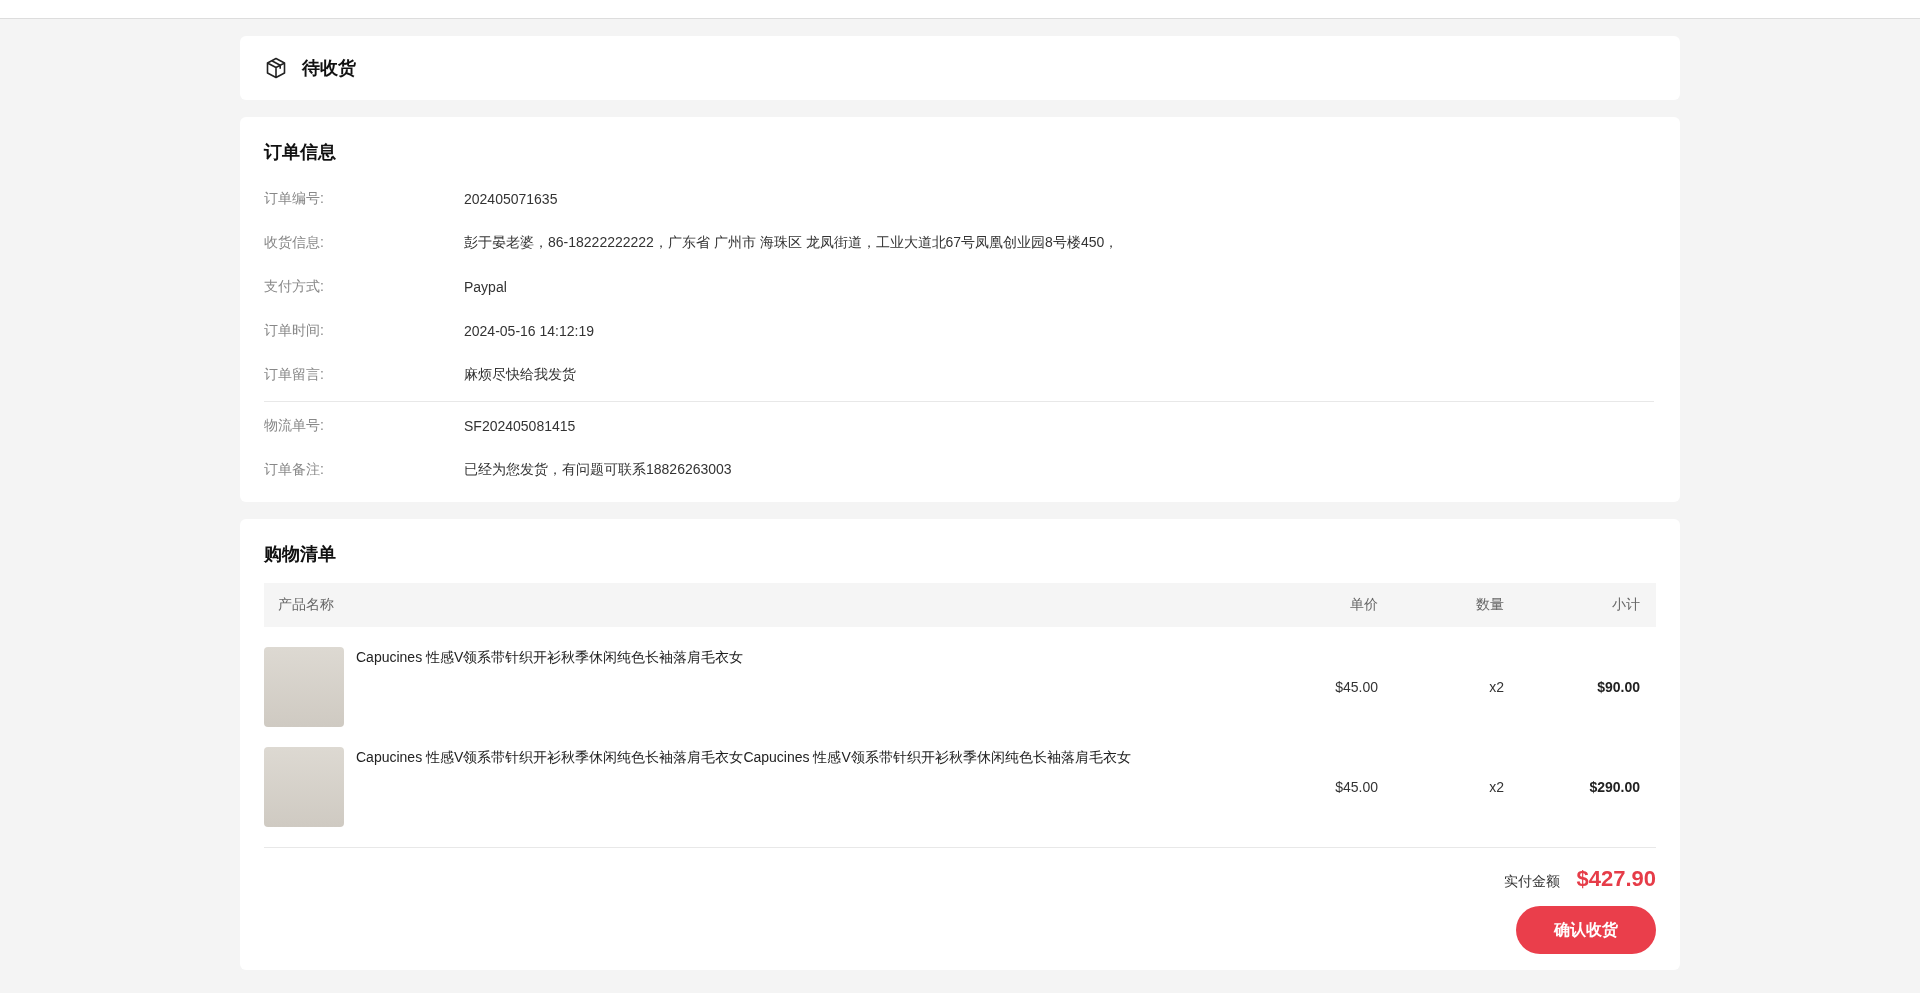  What do you see at coordinates (329, 68) in the screenshot?
I see `status-label: 待收货` at bounding box center [329, 68].